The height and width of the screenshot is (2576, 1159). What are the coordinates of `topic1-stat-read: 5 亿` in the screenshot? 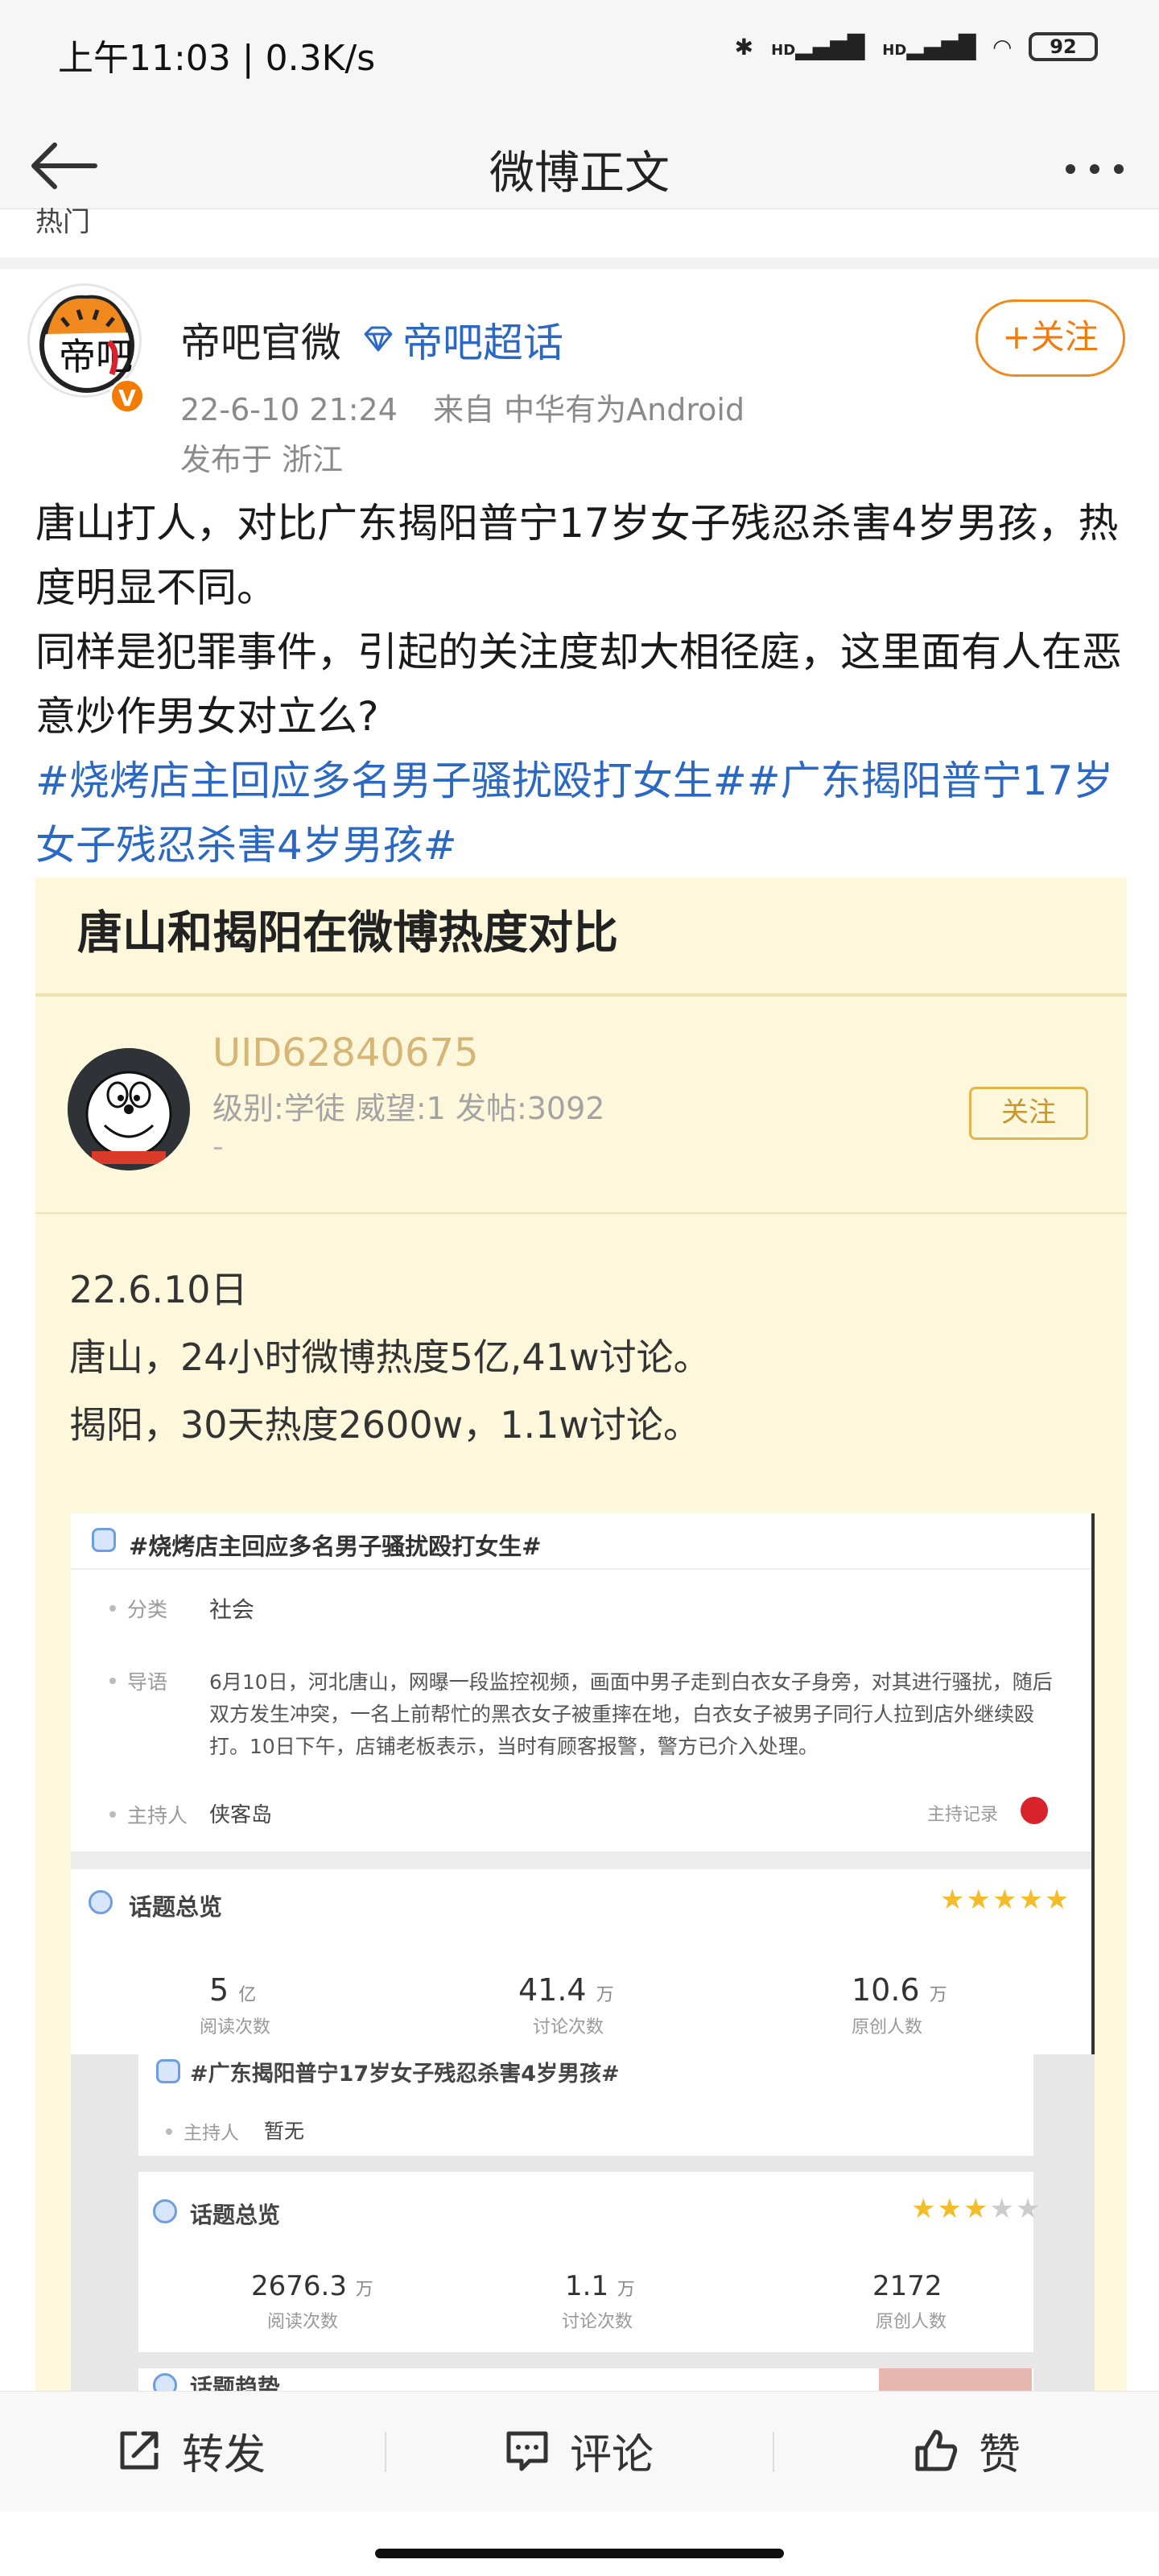 It's located at (233, 1990).